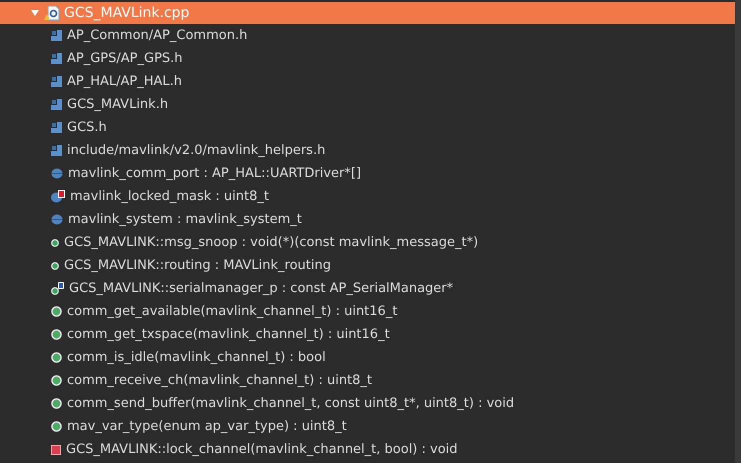 This screenshot has width=741, height=463. Describe the element at coordinates (58, 196) in the screenshot. I see `static-variable-icon` at that location.